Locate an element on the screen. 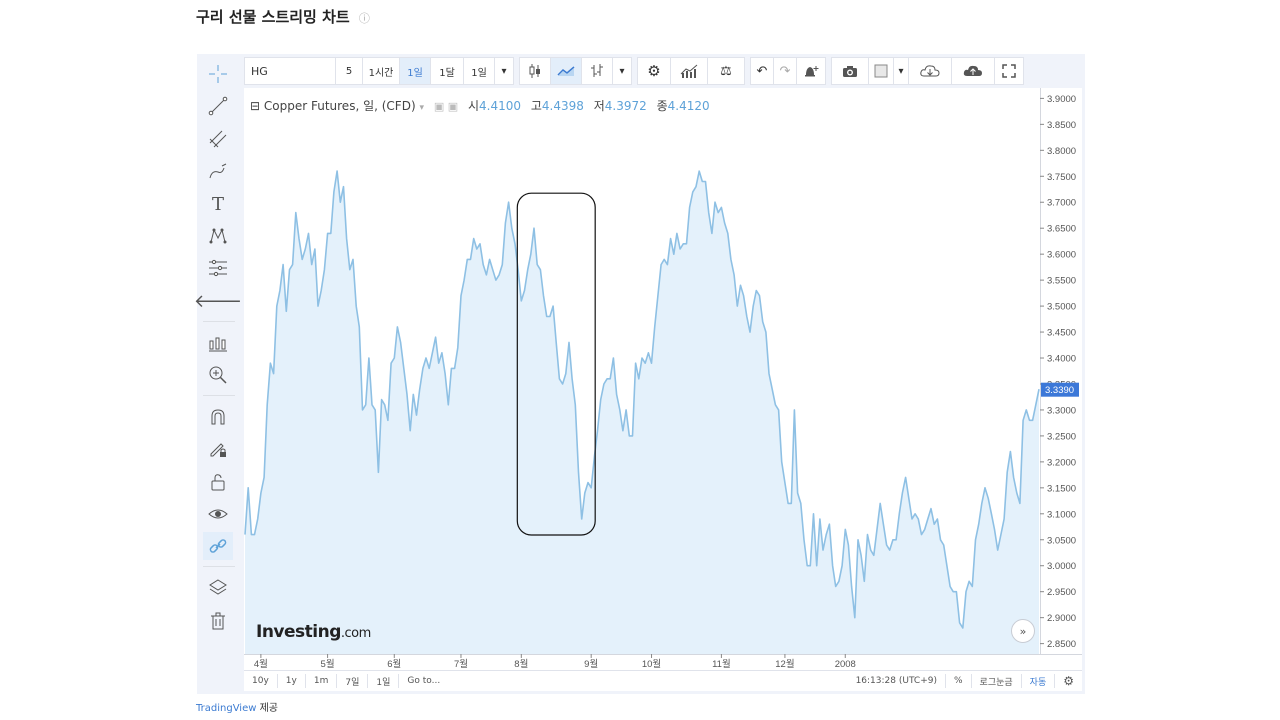 The image size is (1280, 720). y-tick-label: 3.5000 is located at coordinates (1061, 307).